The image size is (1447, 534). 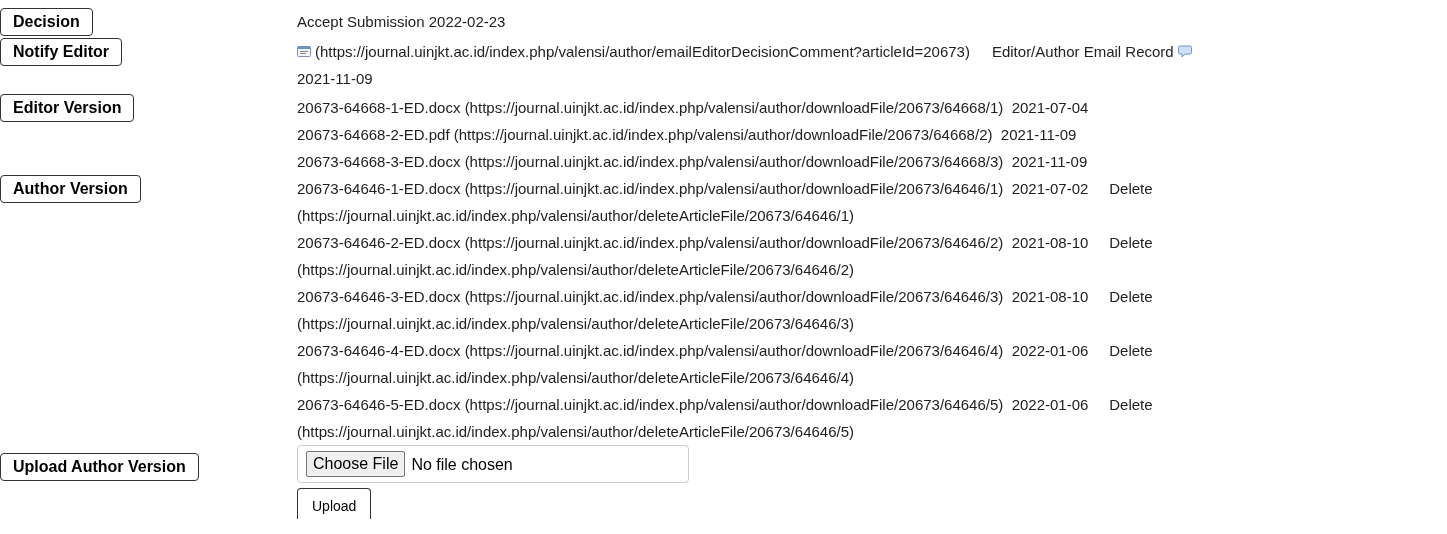 What do you see at coordinates (61, 52) in the screenshot?
I see `section-label: Notify Editor` at bounding box center [61, 52].